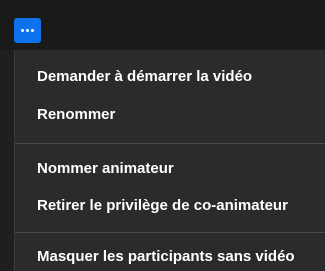 This screenshot has height=271, width=325. I want to click on menu-item-make-host: Nommer animateur, so click(105, 169).